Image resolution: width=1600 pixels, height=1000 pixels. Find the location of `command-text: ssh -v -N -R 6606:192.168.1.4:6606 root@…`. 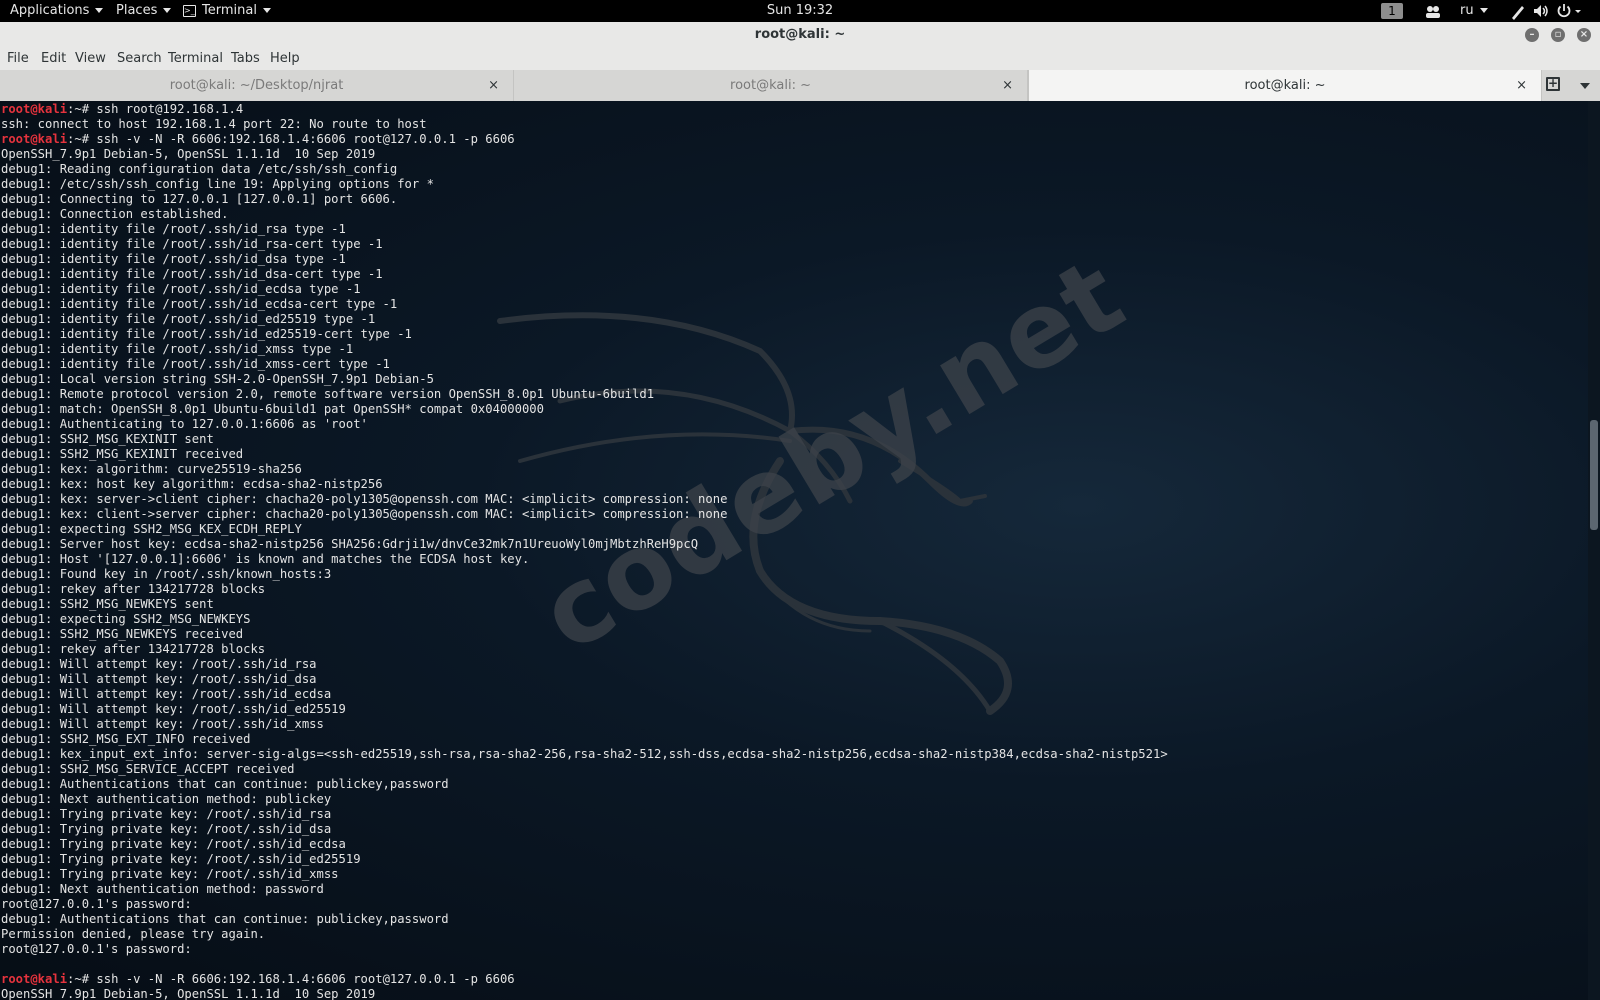

command-text: ssh -v -N -R 6606:192.168.1.4:6606 root@… is located at coordinates (305, 139).